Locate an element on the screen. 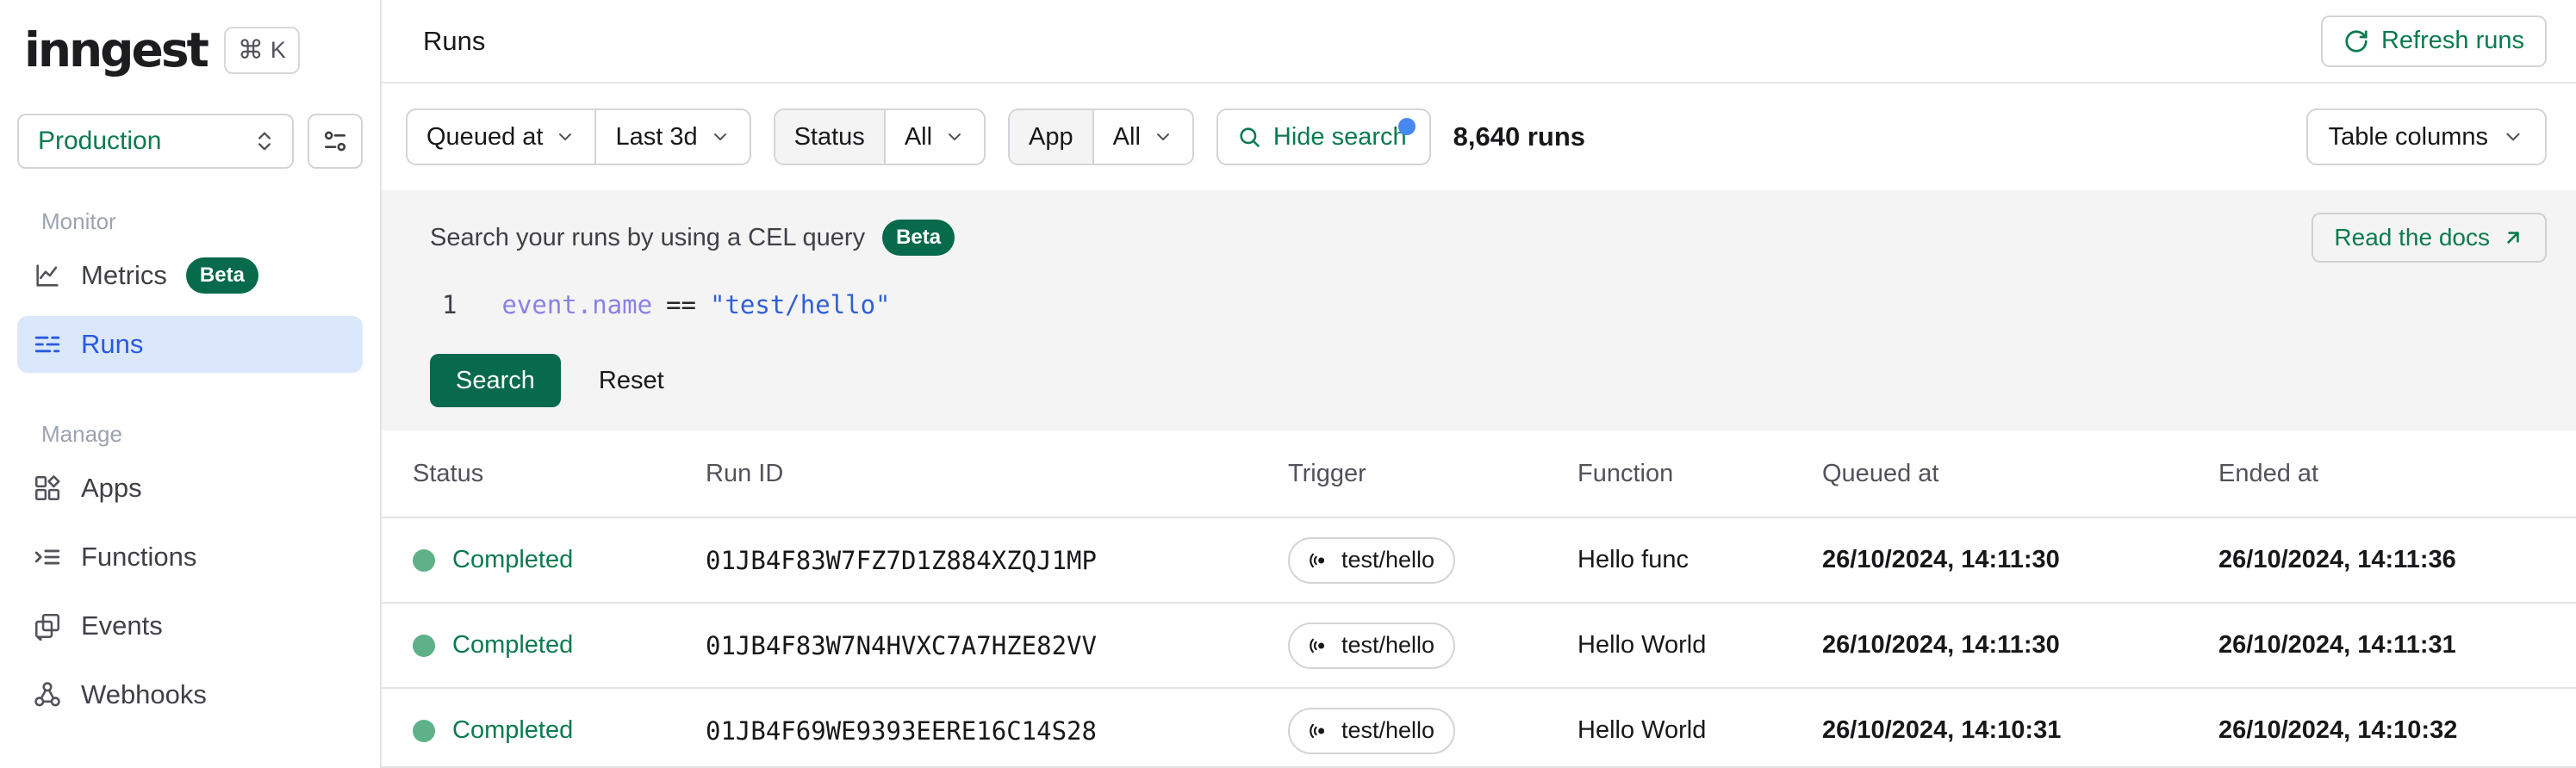  environment-selector: Production is located at coordinates (156, 141).